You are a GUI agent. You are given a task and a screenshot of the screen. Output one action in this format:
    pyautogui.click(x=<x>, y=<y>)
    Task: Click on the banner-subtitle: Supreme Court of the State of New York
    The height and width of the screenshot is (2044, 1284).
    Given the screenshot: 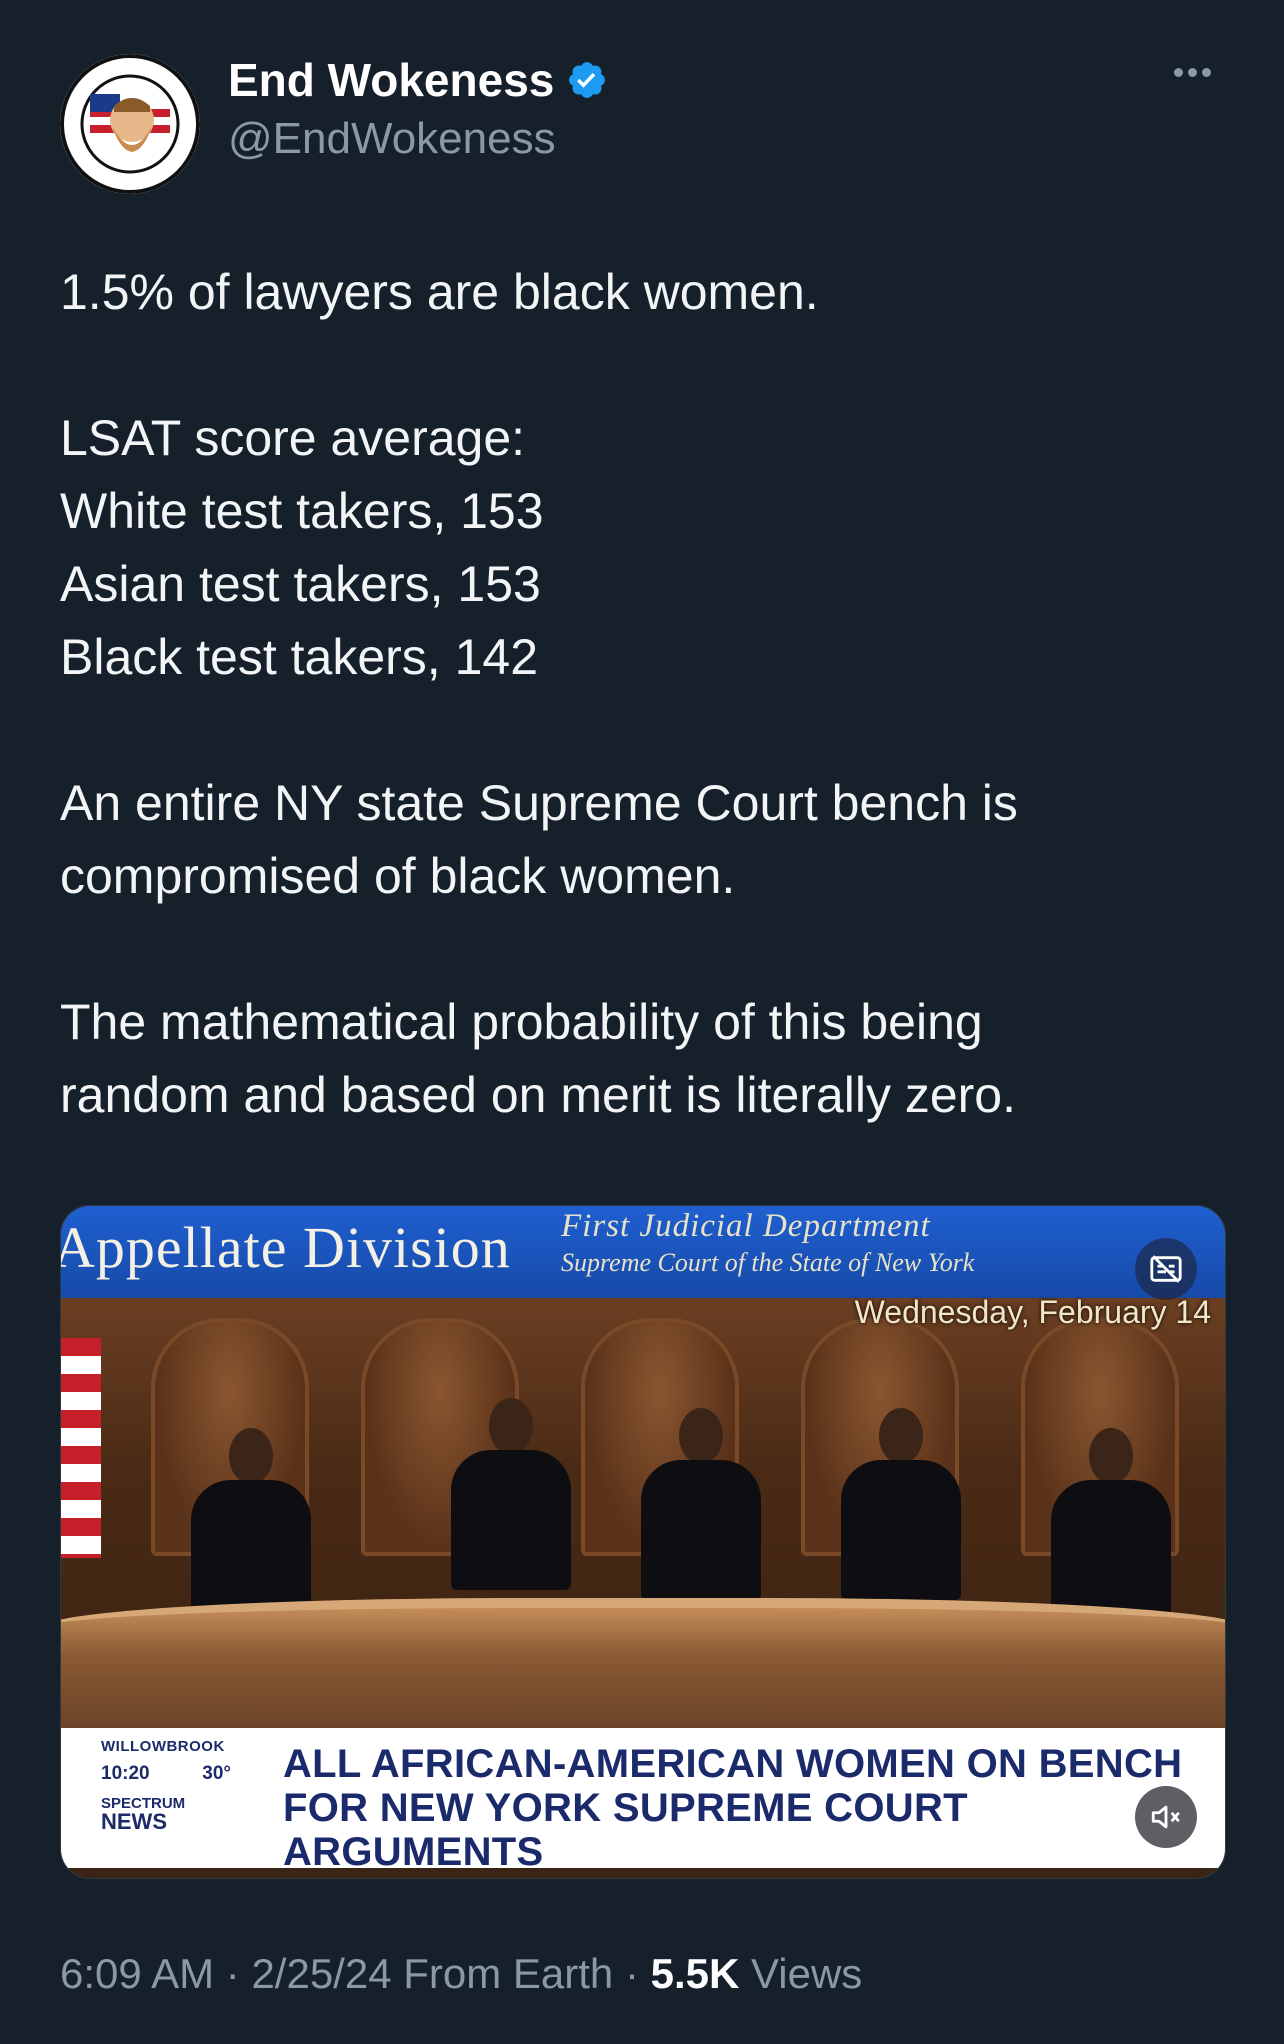 What is the action you would take?
    pyautogui.click(x=768, y=1262)
    